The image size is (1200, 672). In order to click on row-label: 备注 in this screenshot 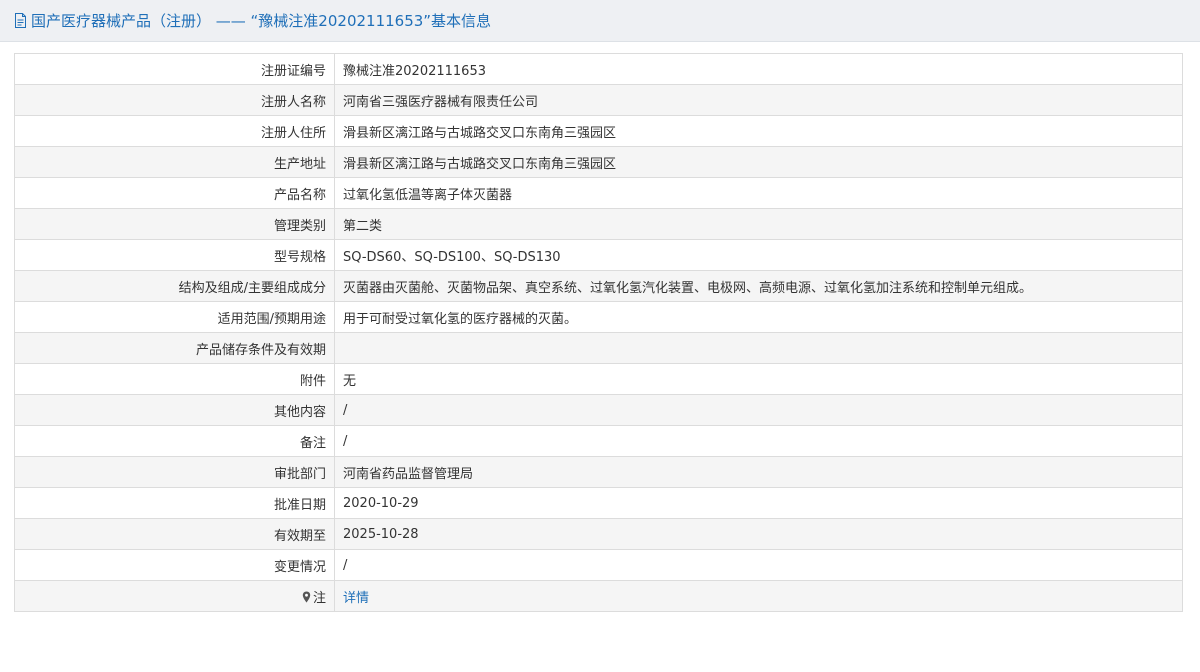, I will do `click(174, 441)`.